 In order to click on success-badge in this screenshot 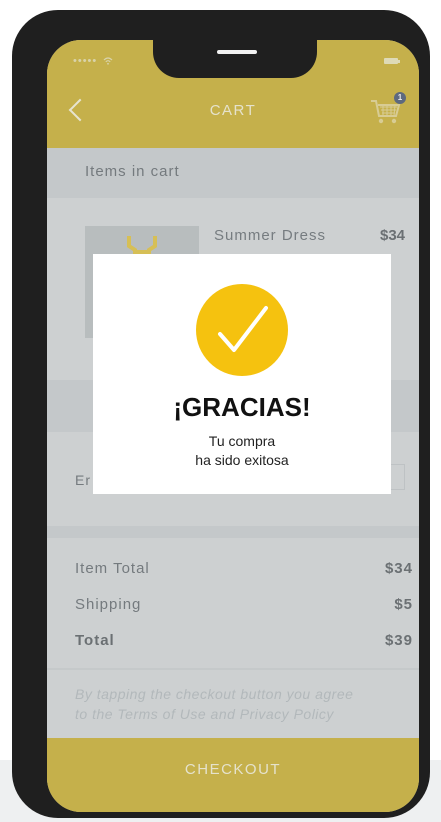, I will do `click(242, 330)`.